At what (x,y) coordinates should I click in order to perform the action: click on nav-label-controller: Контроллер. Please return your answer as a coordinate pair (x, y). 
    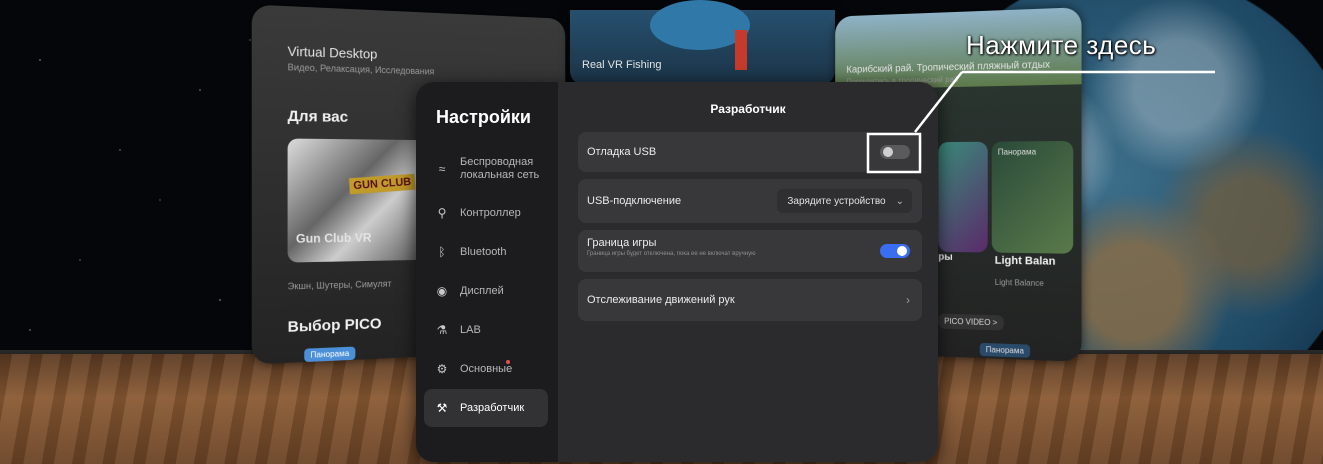
    Looking at the image, I should click on (490, 213).